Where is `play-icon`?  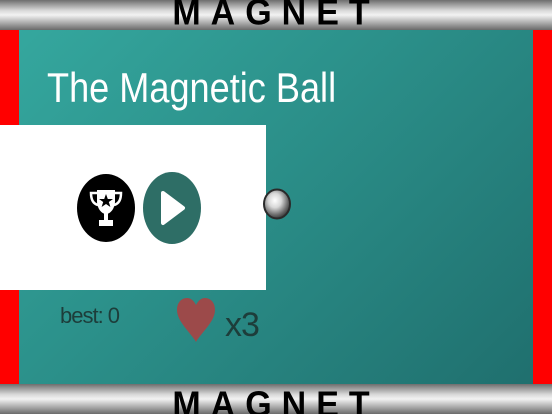
play-icon is located at coordinates (173, 208).